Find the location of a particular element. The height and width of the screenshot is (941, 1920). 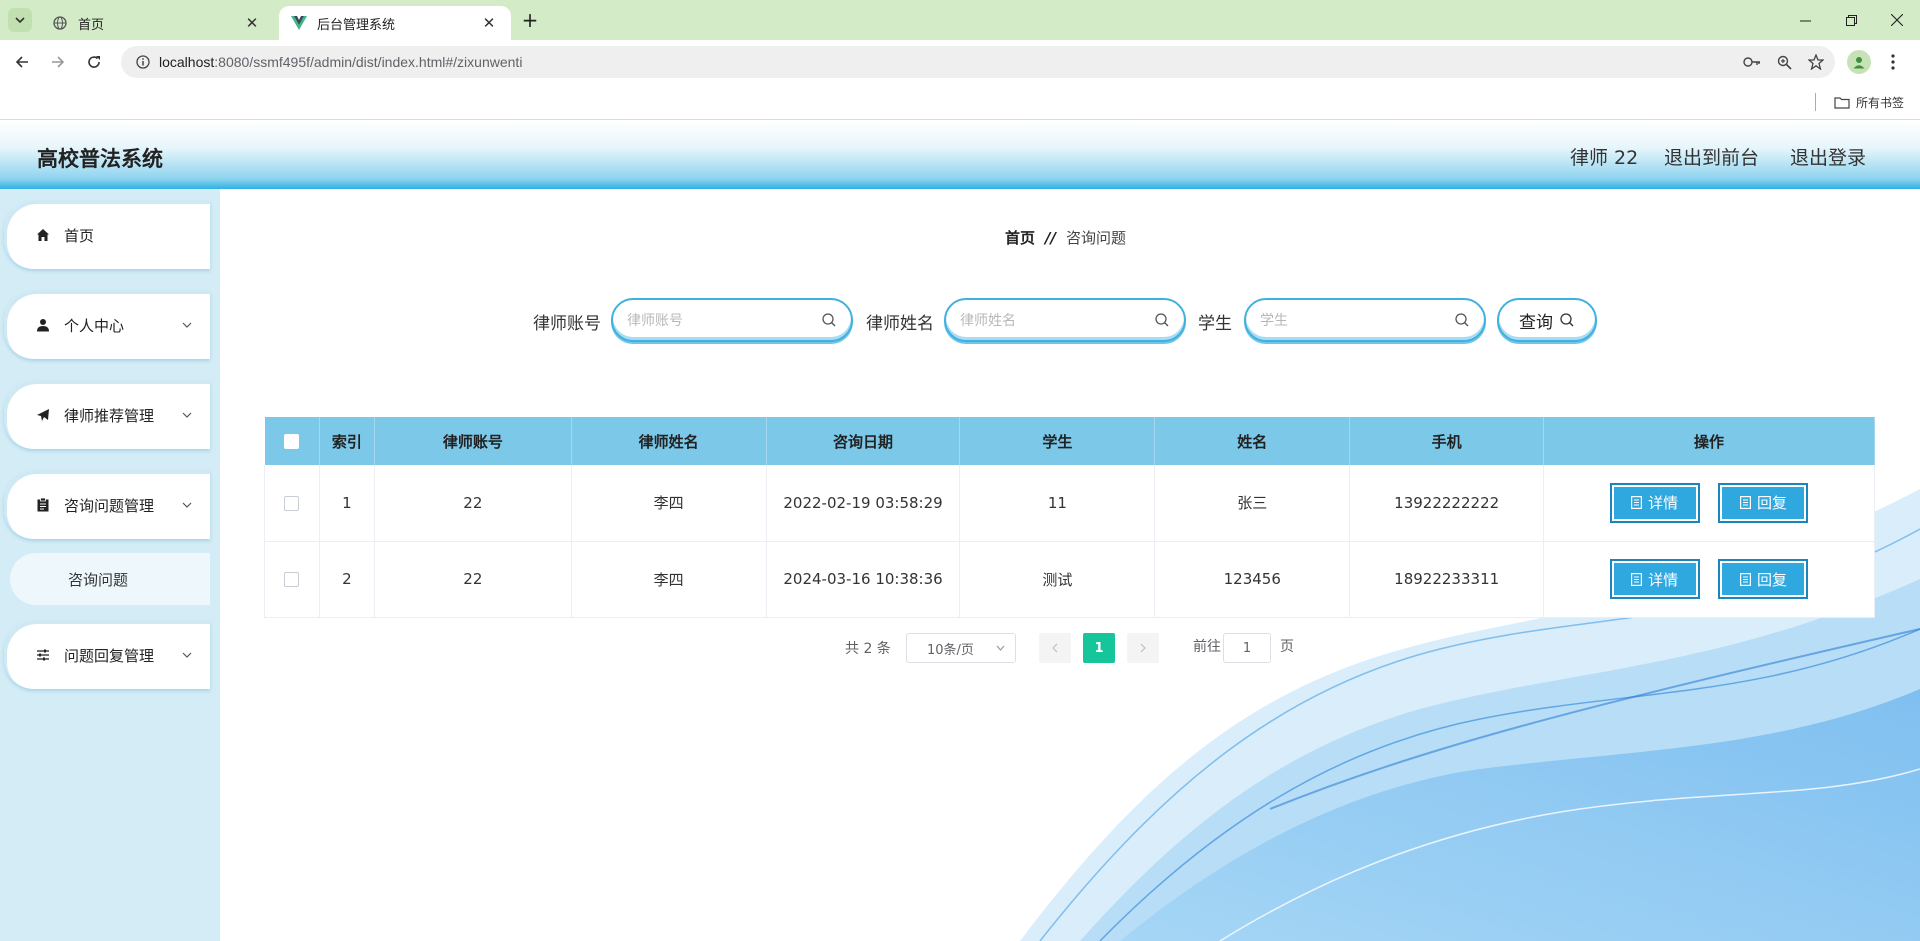

browser-menu-icon is located at coordinates (1893, 62).